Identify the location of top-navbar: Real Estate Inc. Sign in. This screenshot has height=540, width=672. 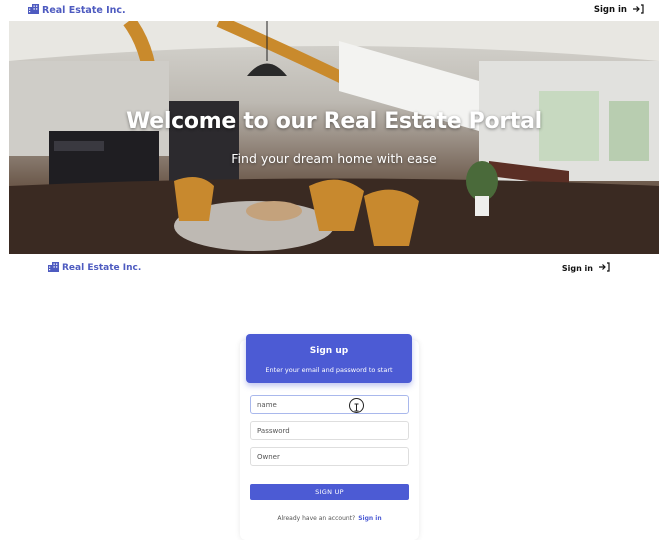
(336, 10).